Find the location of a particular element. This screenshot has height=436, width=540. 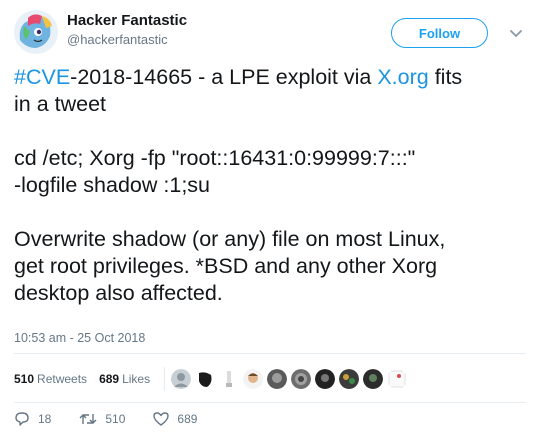

tweet-header: Hacker Fantastic @hackerfantastic Follow is located at coordinates (270, 32).